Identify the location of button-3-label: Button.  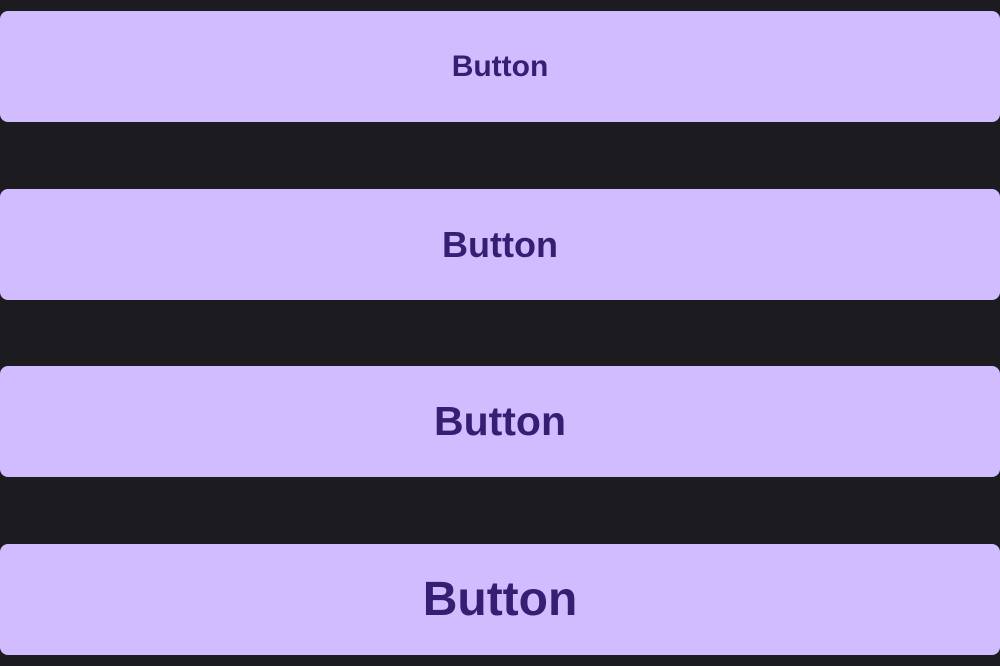
(500, 421).